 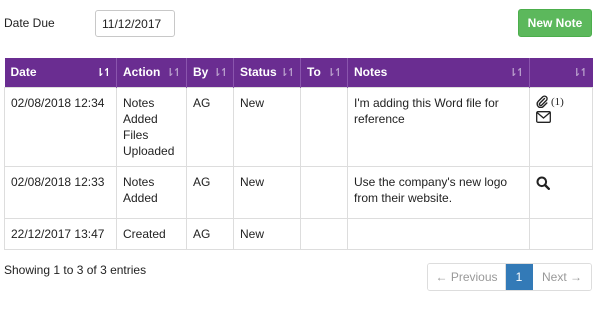 I want to click on column-header-actions: ⇂↿, so click(x=561, y=72).